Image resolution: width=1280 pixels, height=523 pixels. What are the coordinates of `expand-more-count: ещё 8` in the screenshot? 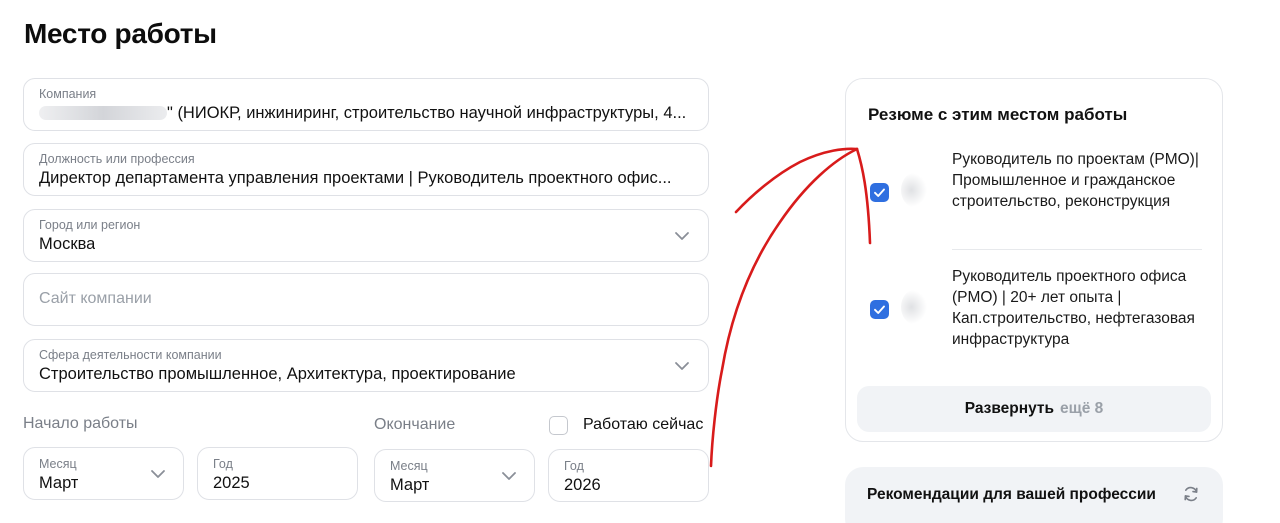 It's located at (1082, 408).